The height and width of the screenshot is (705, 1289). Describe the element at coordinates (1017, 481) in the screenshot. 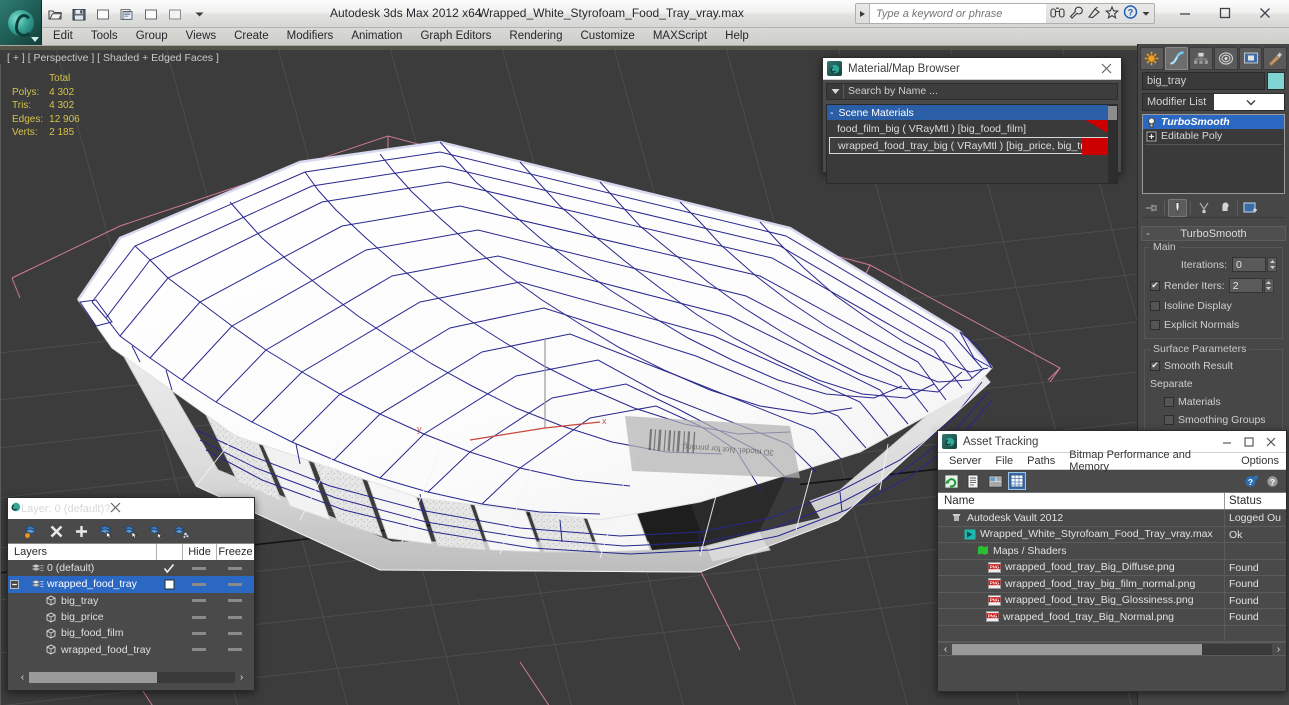

I see `grid-view-icon` at that location.